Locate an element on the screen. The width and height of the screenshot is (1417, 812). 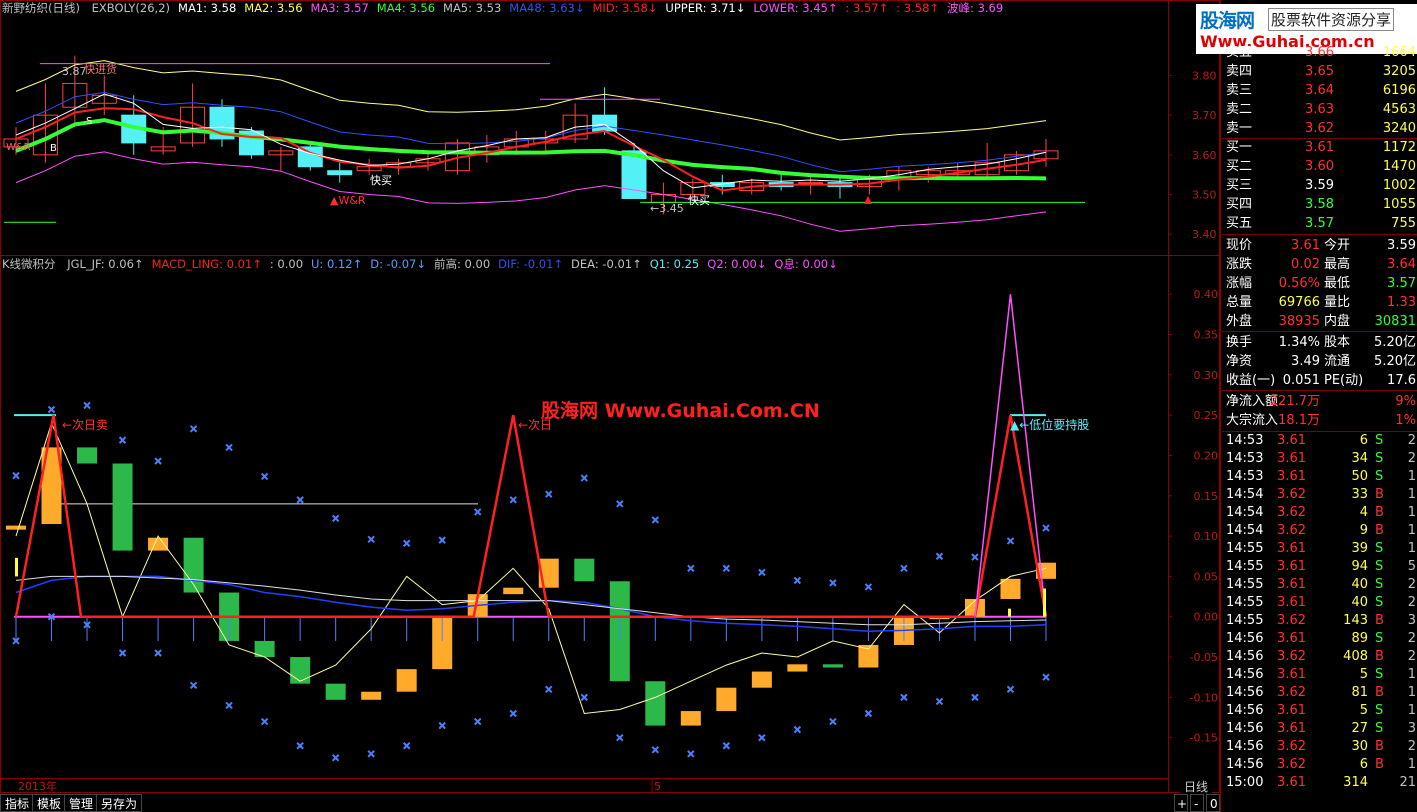
header-top-item-3: MA3: 3.57 is located at coordinates (339, 8).